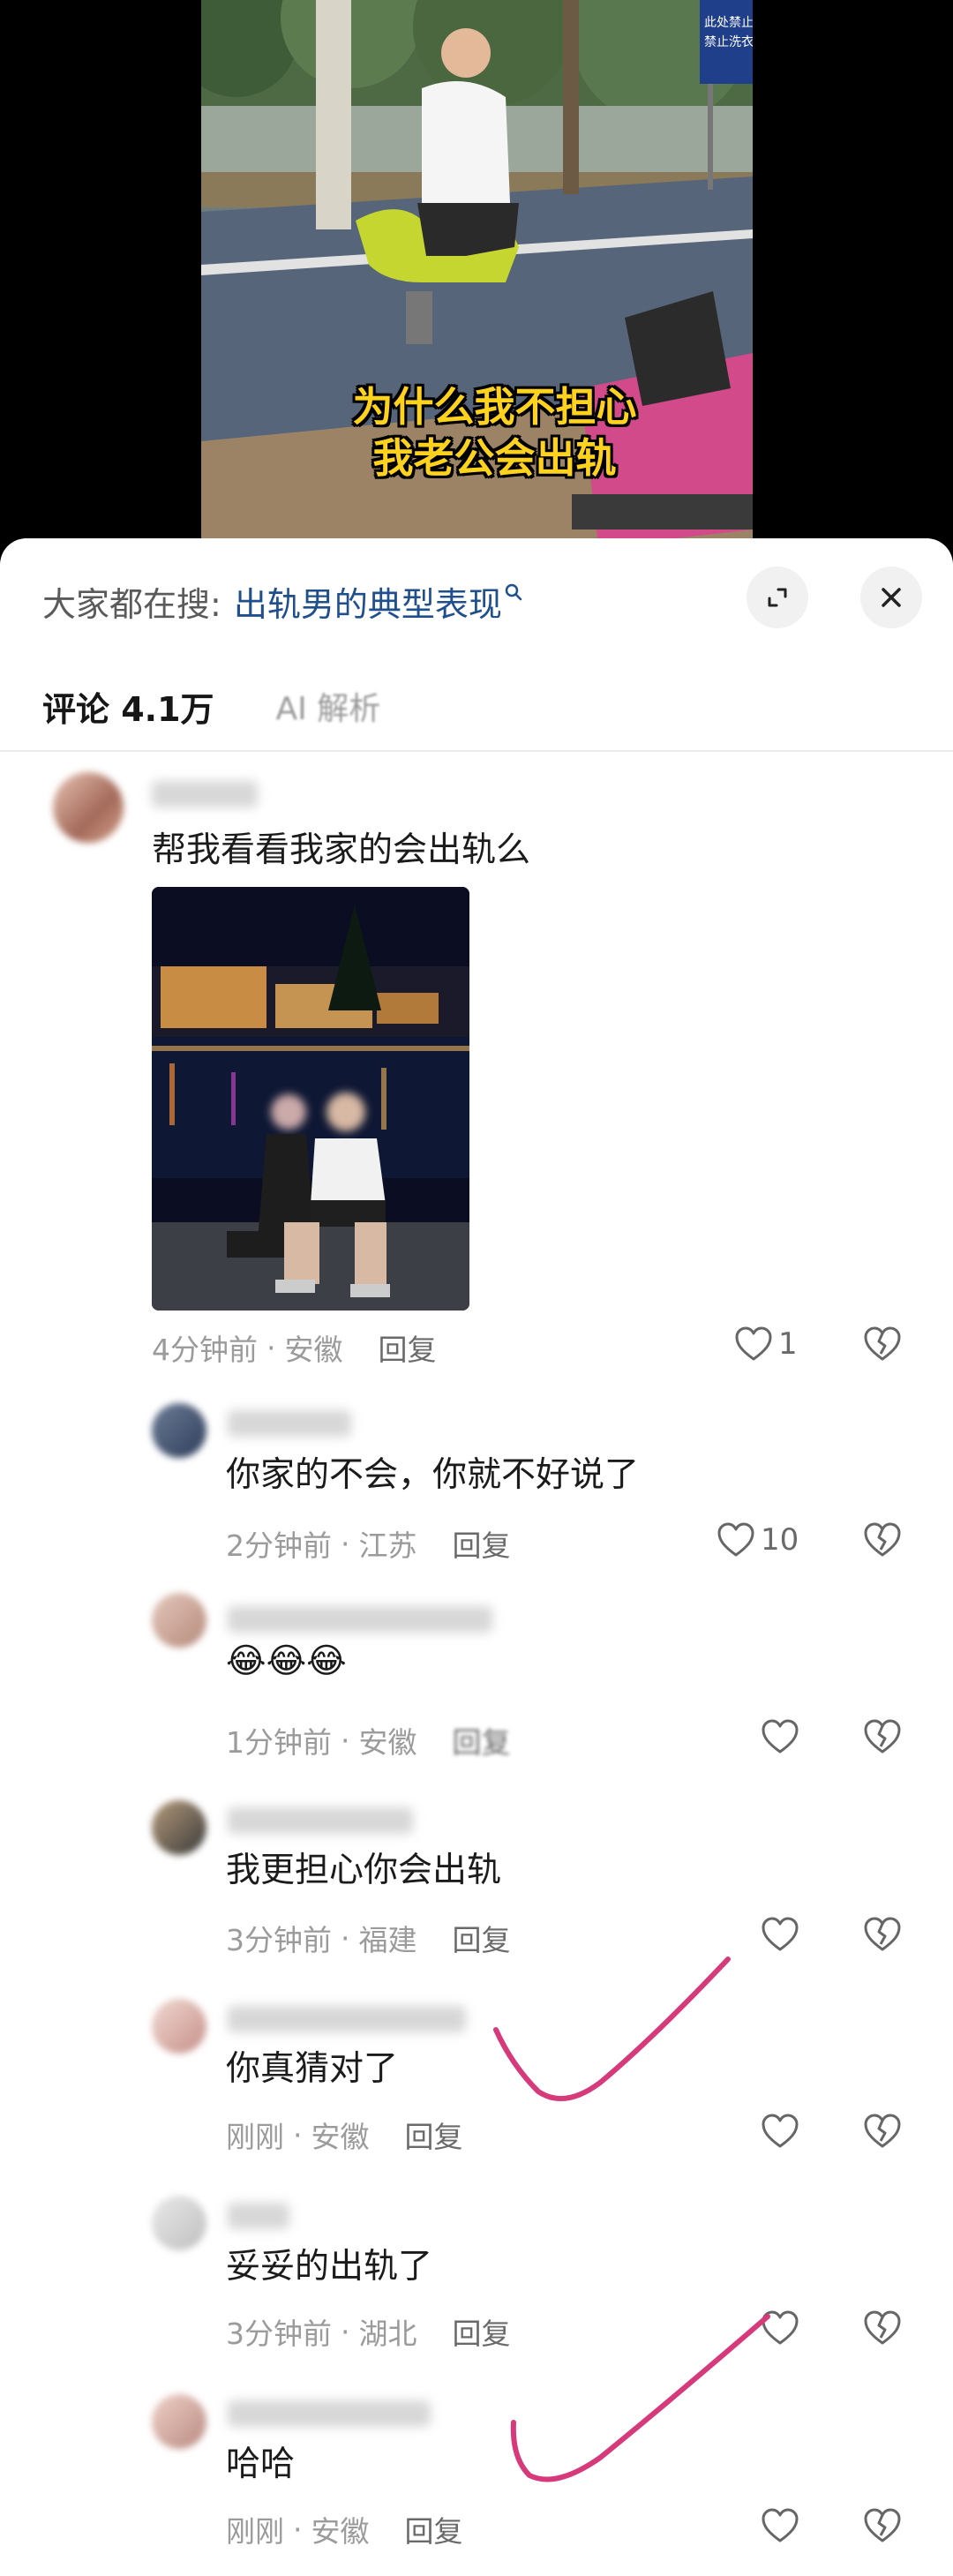 This screenshot has width=953, height=2576. What do you see at coordinates (205, 1350) in the screenshot?
I see `comment-time: 4分钟前` at bounding box center [205, 1350].